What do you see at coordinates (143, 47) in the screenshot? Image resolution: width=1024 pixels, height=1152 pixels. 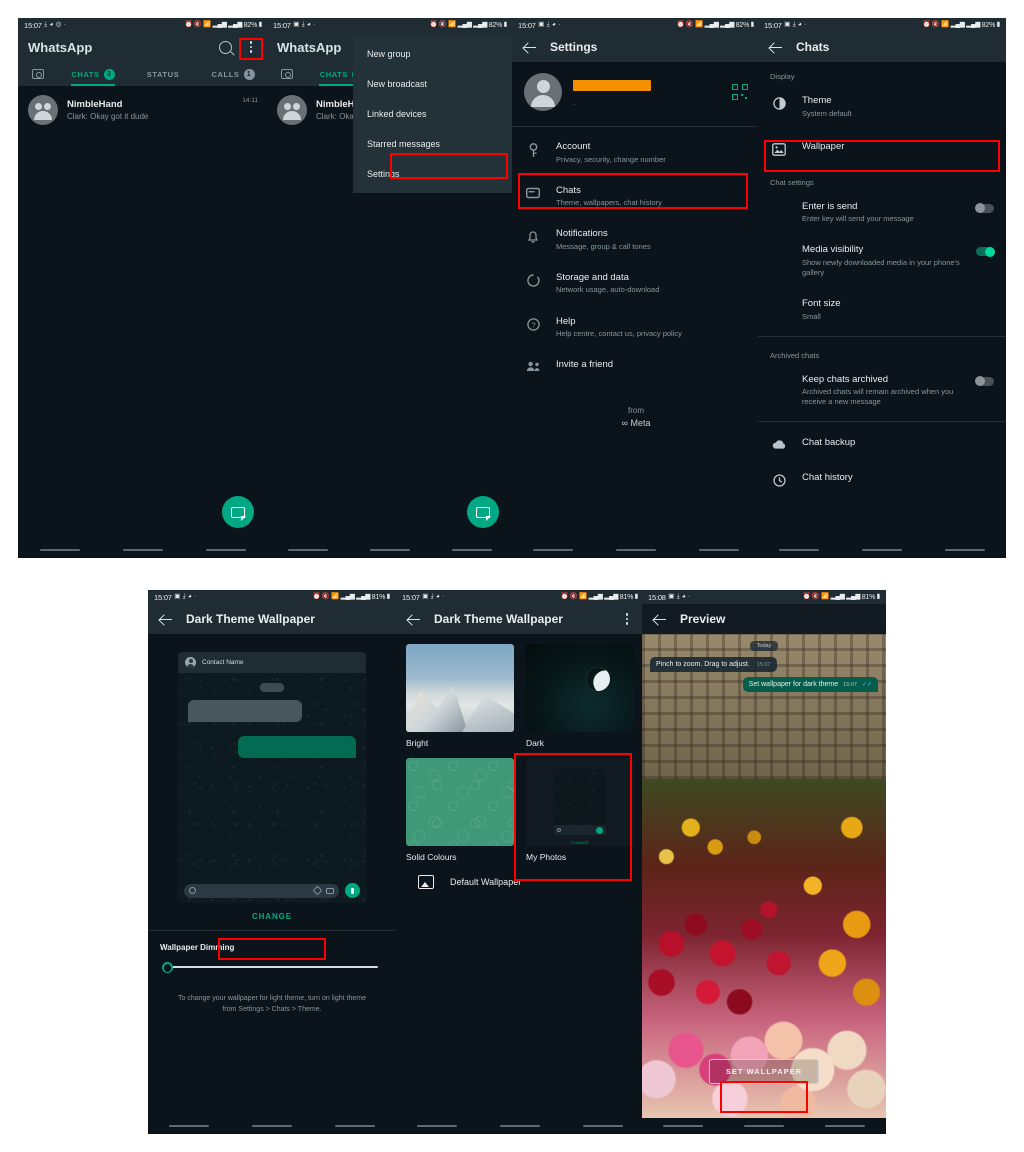 I see `app-bar: WhatsApp` at bounding box center [143, 47].